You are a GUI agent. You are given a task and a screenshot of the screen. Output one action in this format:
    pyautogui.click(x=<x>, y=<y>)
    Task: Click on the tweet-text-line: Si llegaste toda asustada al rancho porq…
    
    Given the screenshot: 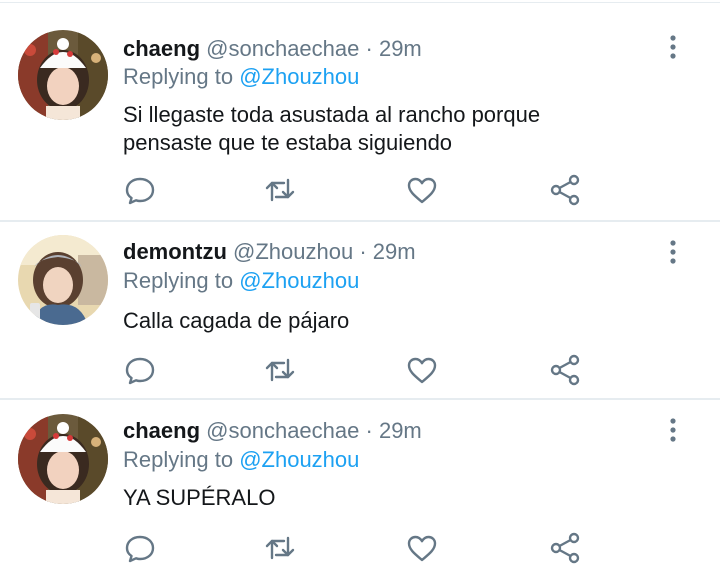 What is the action you would take?
    pyautogui.click(x=332, y=114)
    